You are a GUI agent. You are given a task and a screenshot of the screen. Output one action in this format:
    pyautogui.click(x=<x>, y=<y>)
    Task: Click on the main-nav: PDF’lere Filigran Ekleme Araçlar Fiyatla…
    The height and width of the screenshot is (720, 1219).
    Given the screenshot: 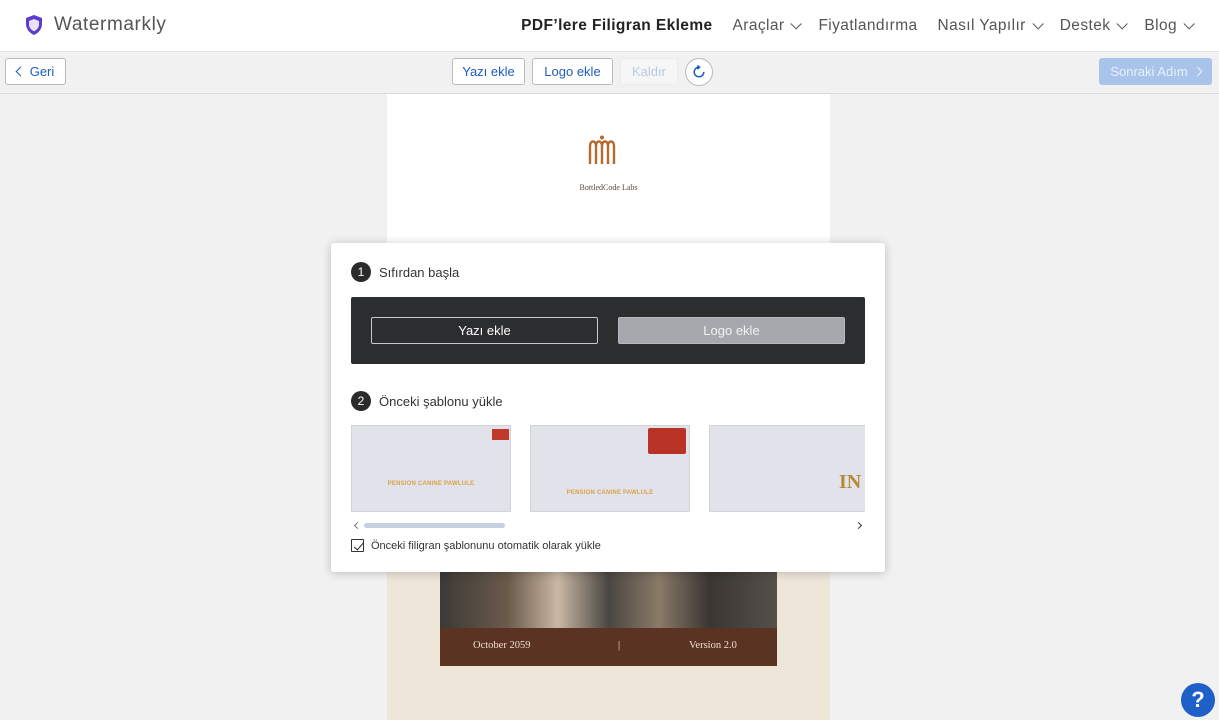 What is the action you would take?
    pyautogui.click(x=858, y=26)
    